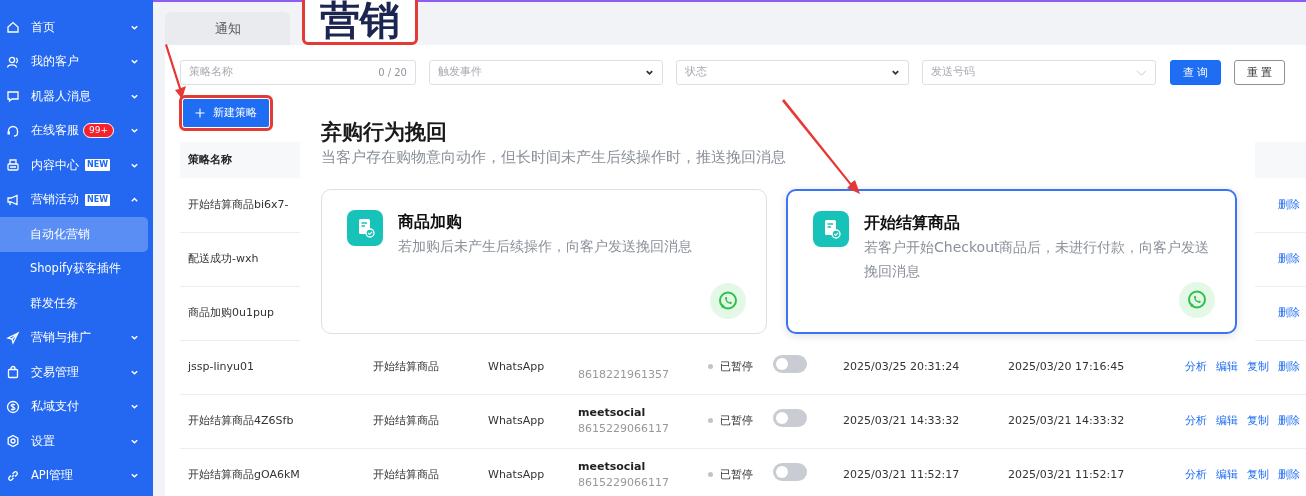  I want to click on submenu-item: 群发任务, so click(74, 303).